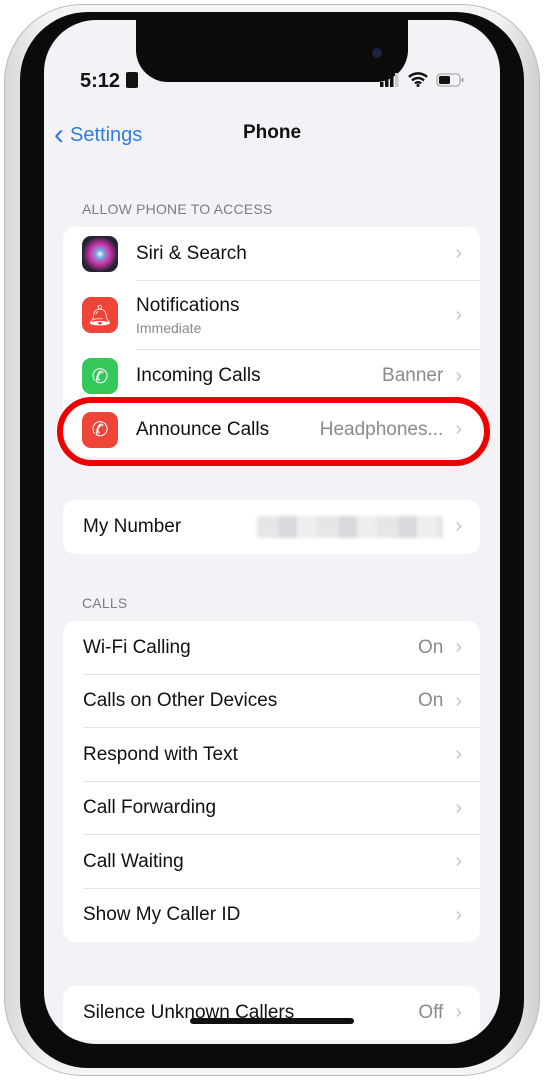 This screenshot has height=1080, width=544. What do you see at coordinates (131, 80) in the screenshot?
I see `contact-card-icon` at bounding box center [131, 80].